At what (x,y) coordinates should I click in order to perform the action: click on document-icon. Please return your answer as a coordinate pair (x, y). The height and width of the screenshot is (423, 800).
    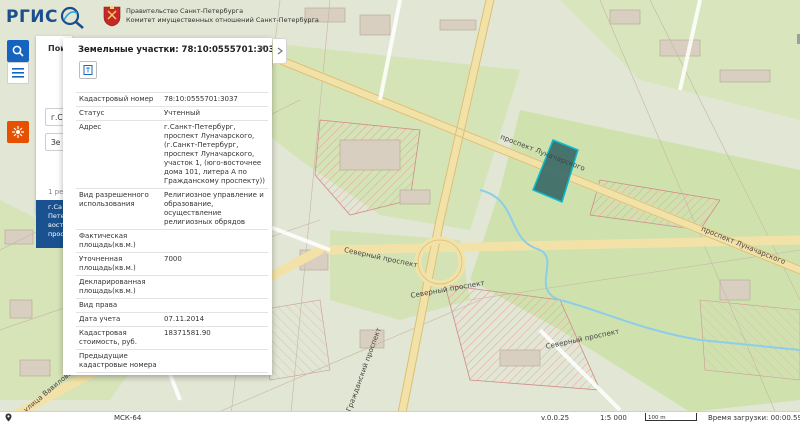
    Looking at the image, I should click on (88, 70).